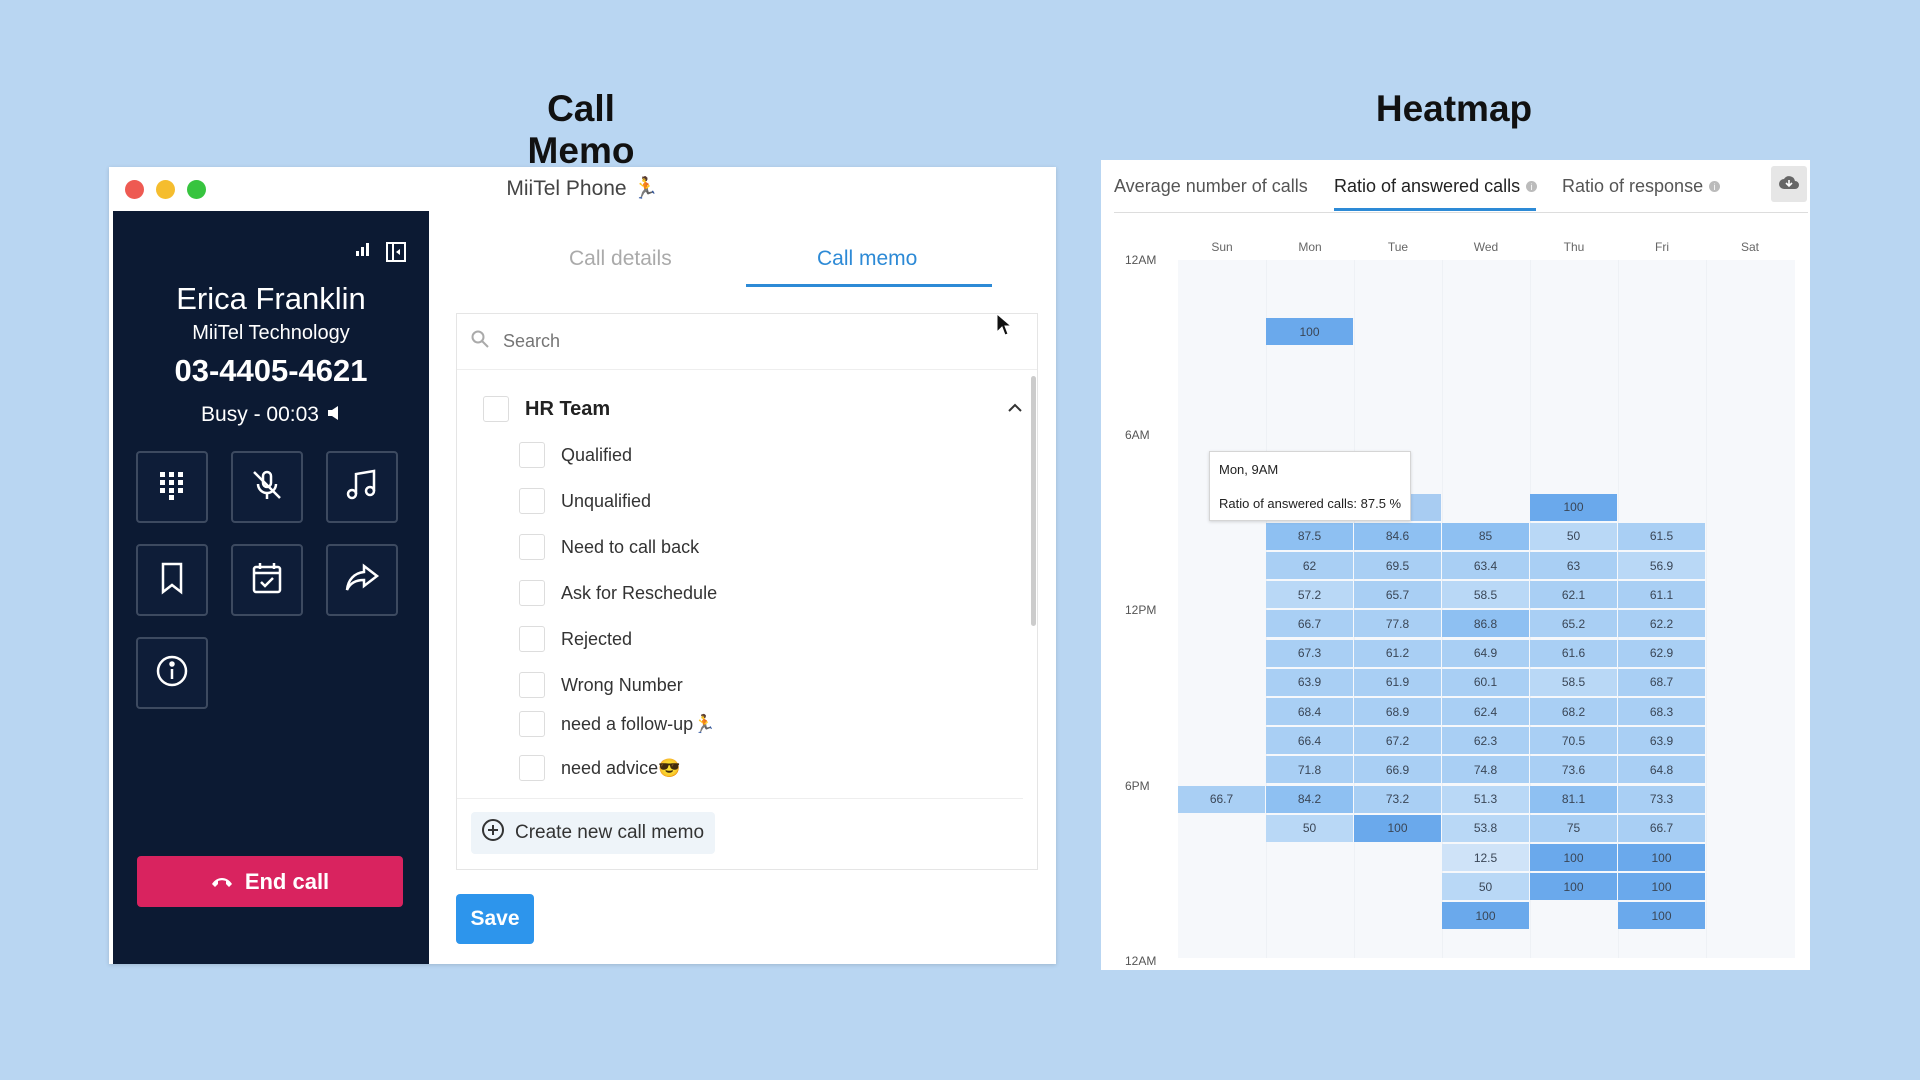 This screenshot has height=1080, width=1920. What do you see at coordinates (1573, 653) in the screenshot?
I see `heatmap-cell: 61.6` at bounding box center [1573, 653].